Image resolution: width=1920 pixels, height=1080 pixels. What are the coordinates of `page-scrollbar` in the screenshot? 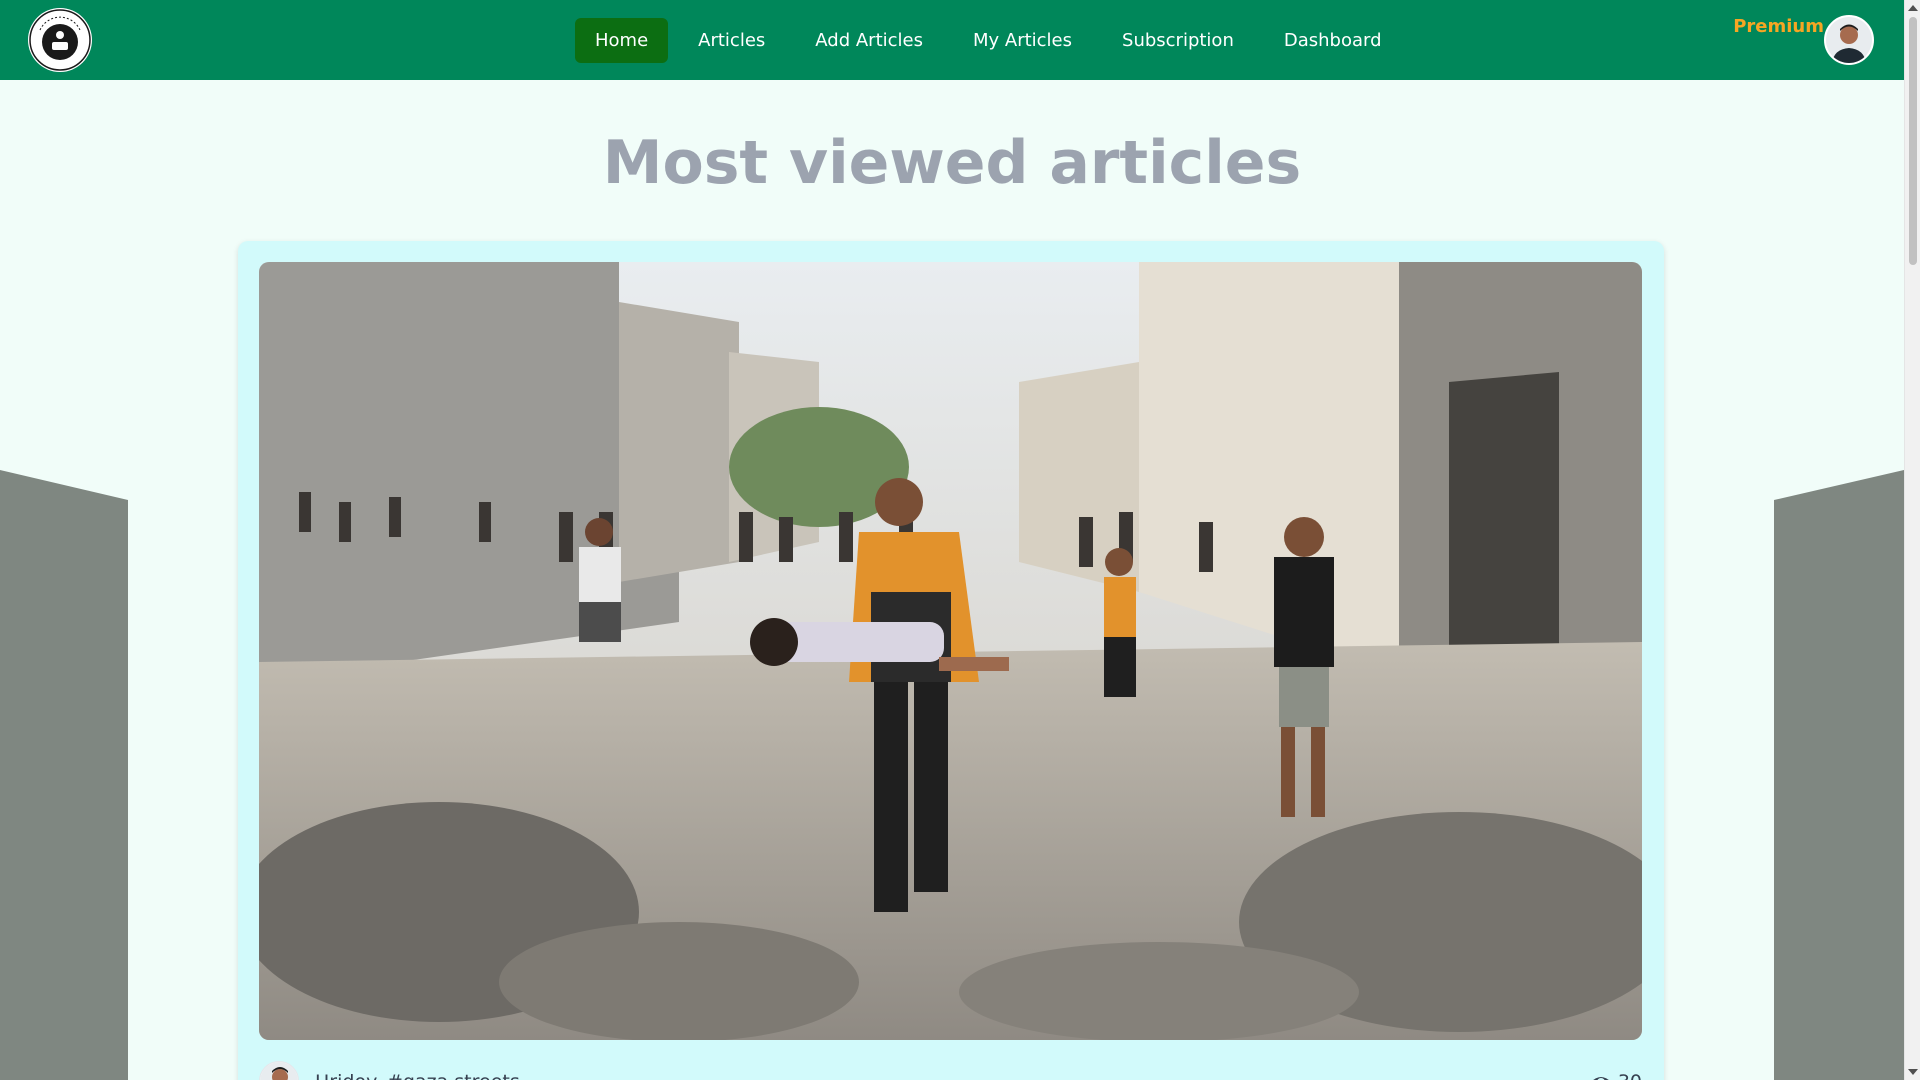 It's located at (1912, 540).